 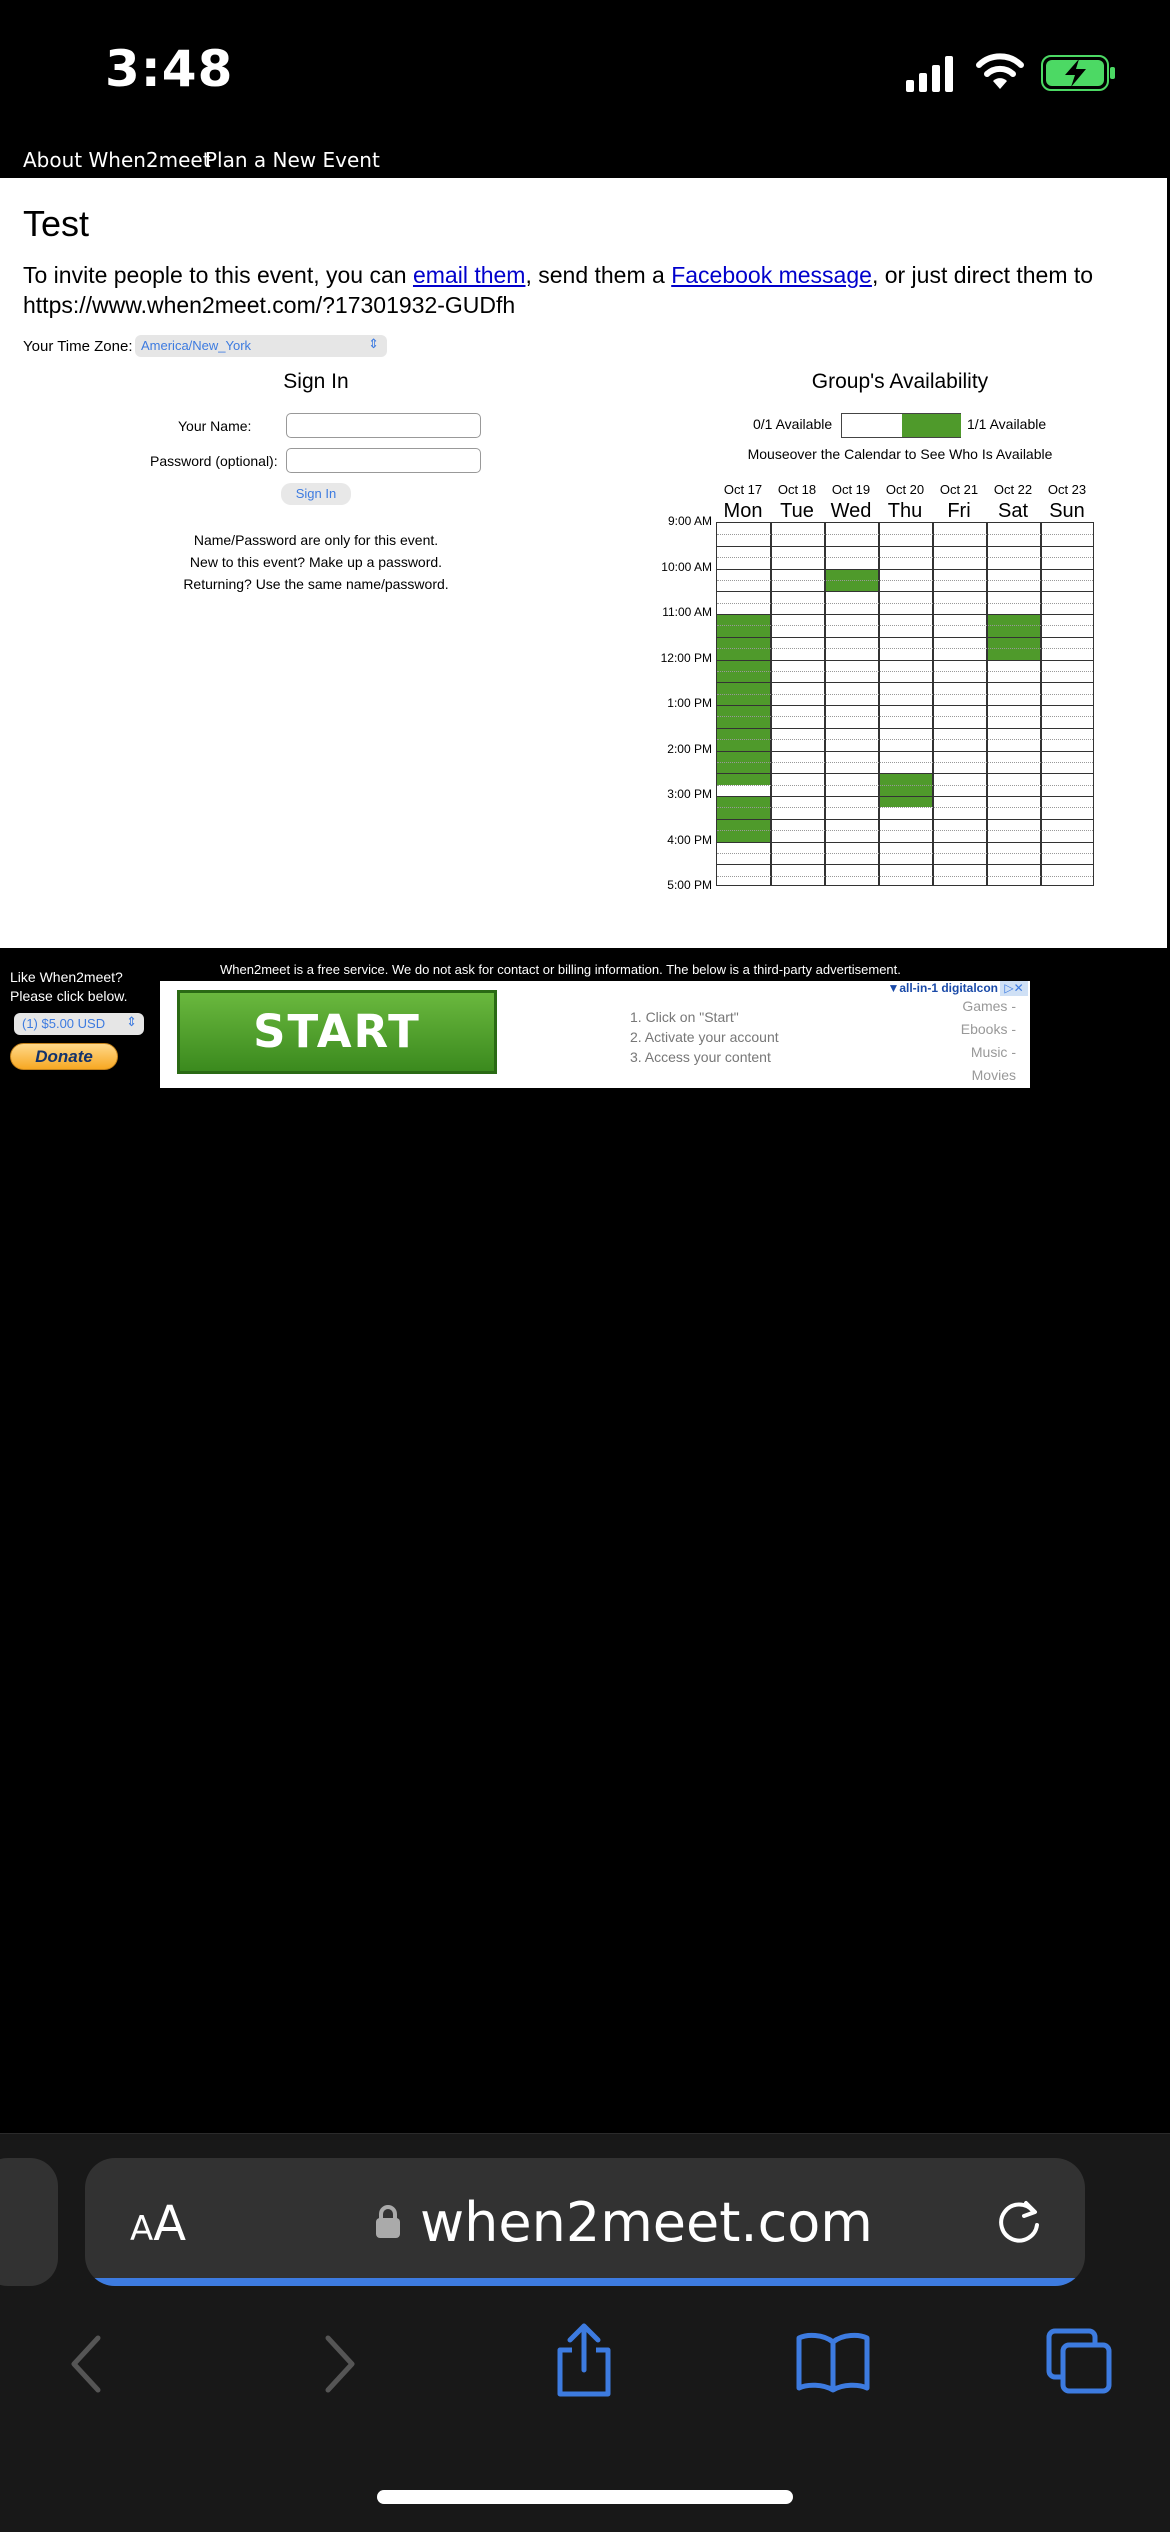 I want to click on legend-scale, so click(x=901, y=425).